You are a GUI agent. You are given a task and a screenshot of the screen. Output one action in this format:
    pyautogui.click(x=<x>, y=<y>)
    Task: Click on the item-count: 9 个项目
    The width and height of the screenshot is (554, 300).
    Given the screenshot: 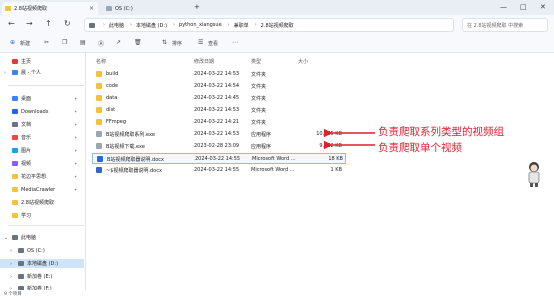 What is the action you would take?
    pyautogui.click(x=13, y=294)
    